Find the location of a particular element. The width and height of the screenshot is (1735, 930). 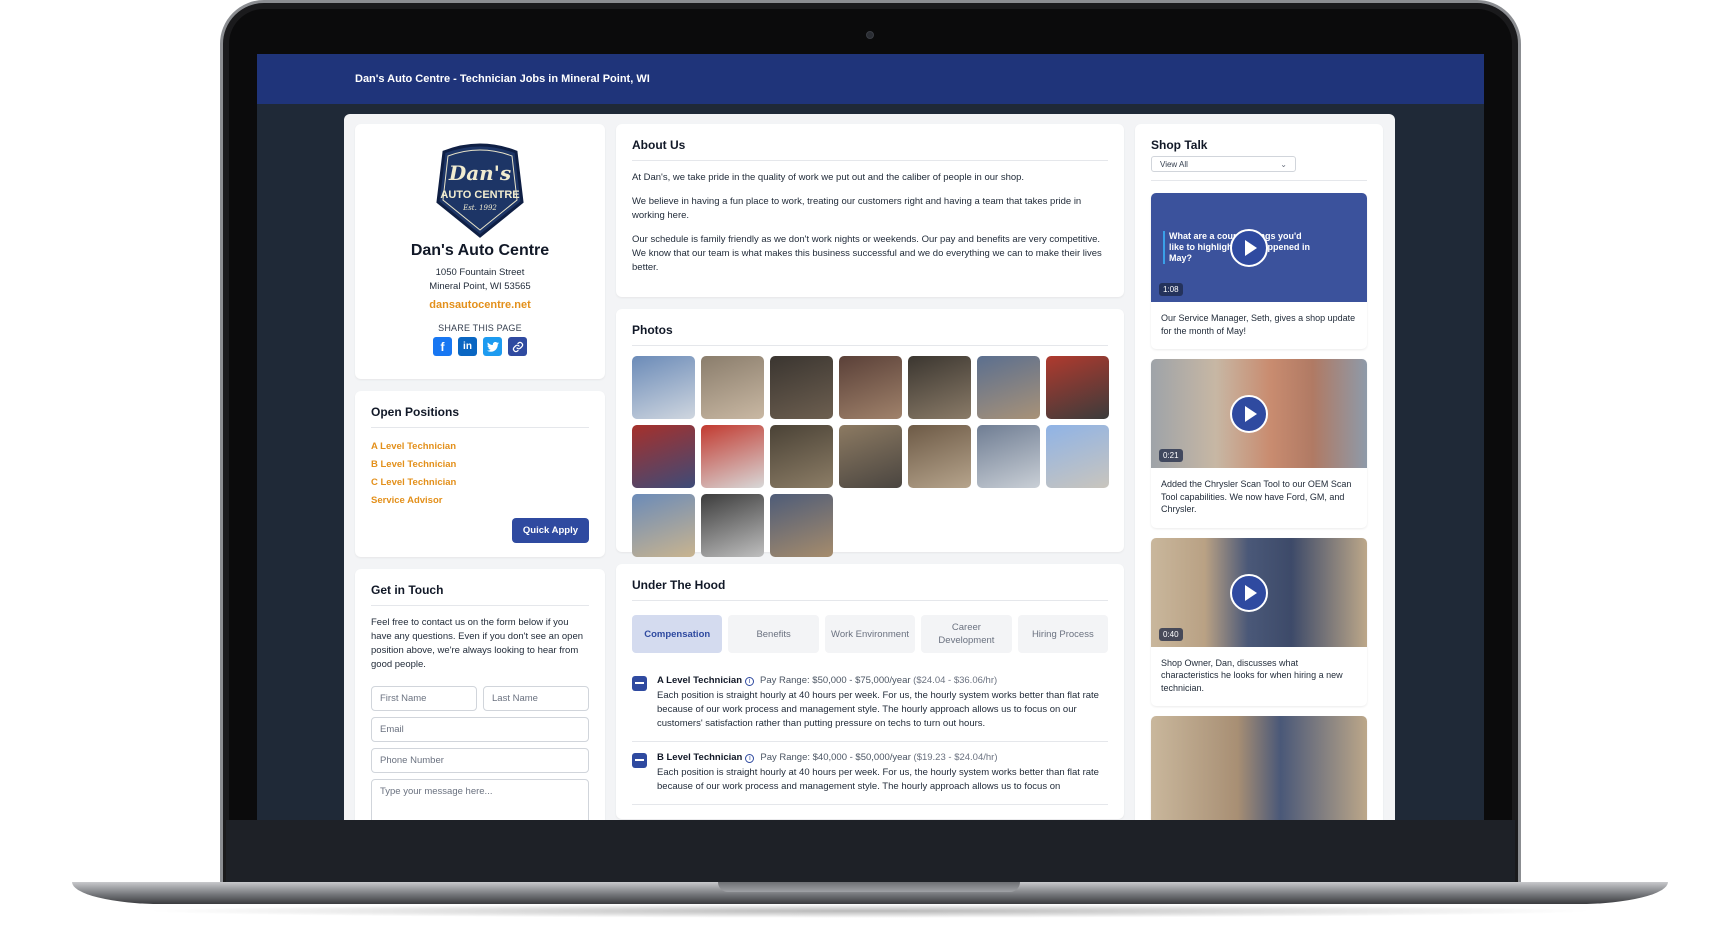

first-name-input is located at coordinates (424, 698).